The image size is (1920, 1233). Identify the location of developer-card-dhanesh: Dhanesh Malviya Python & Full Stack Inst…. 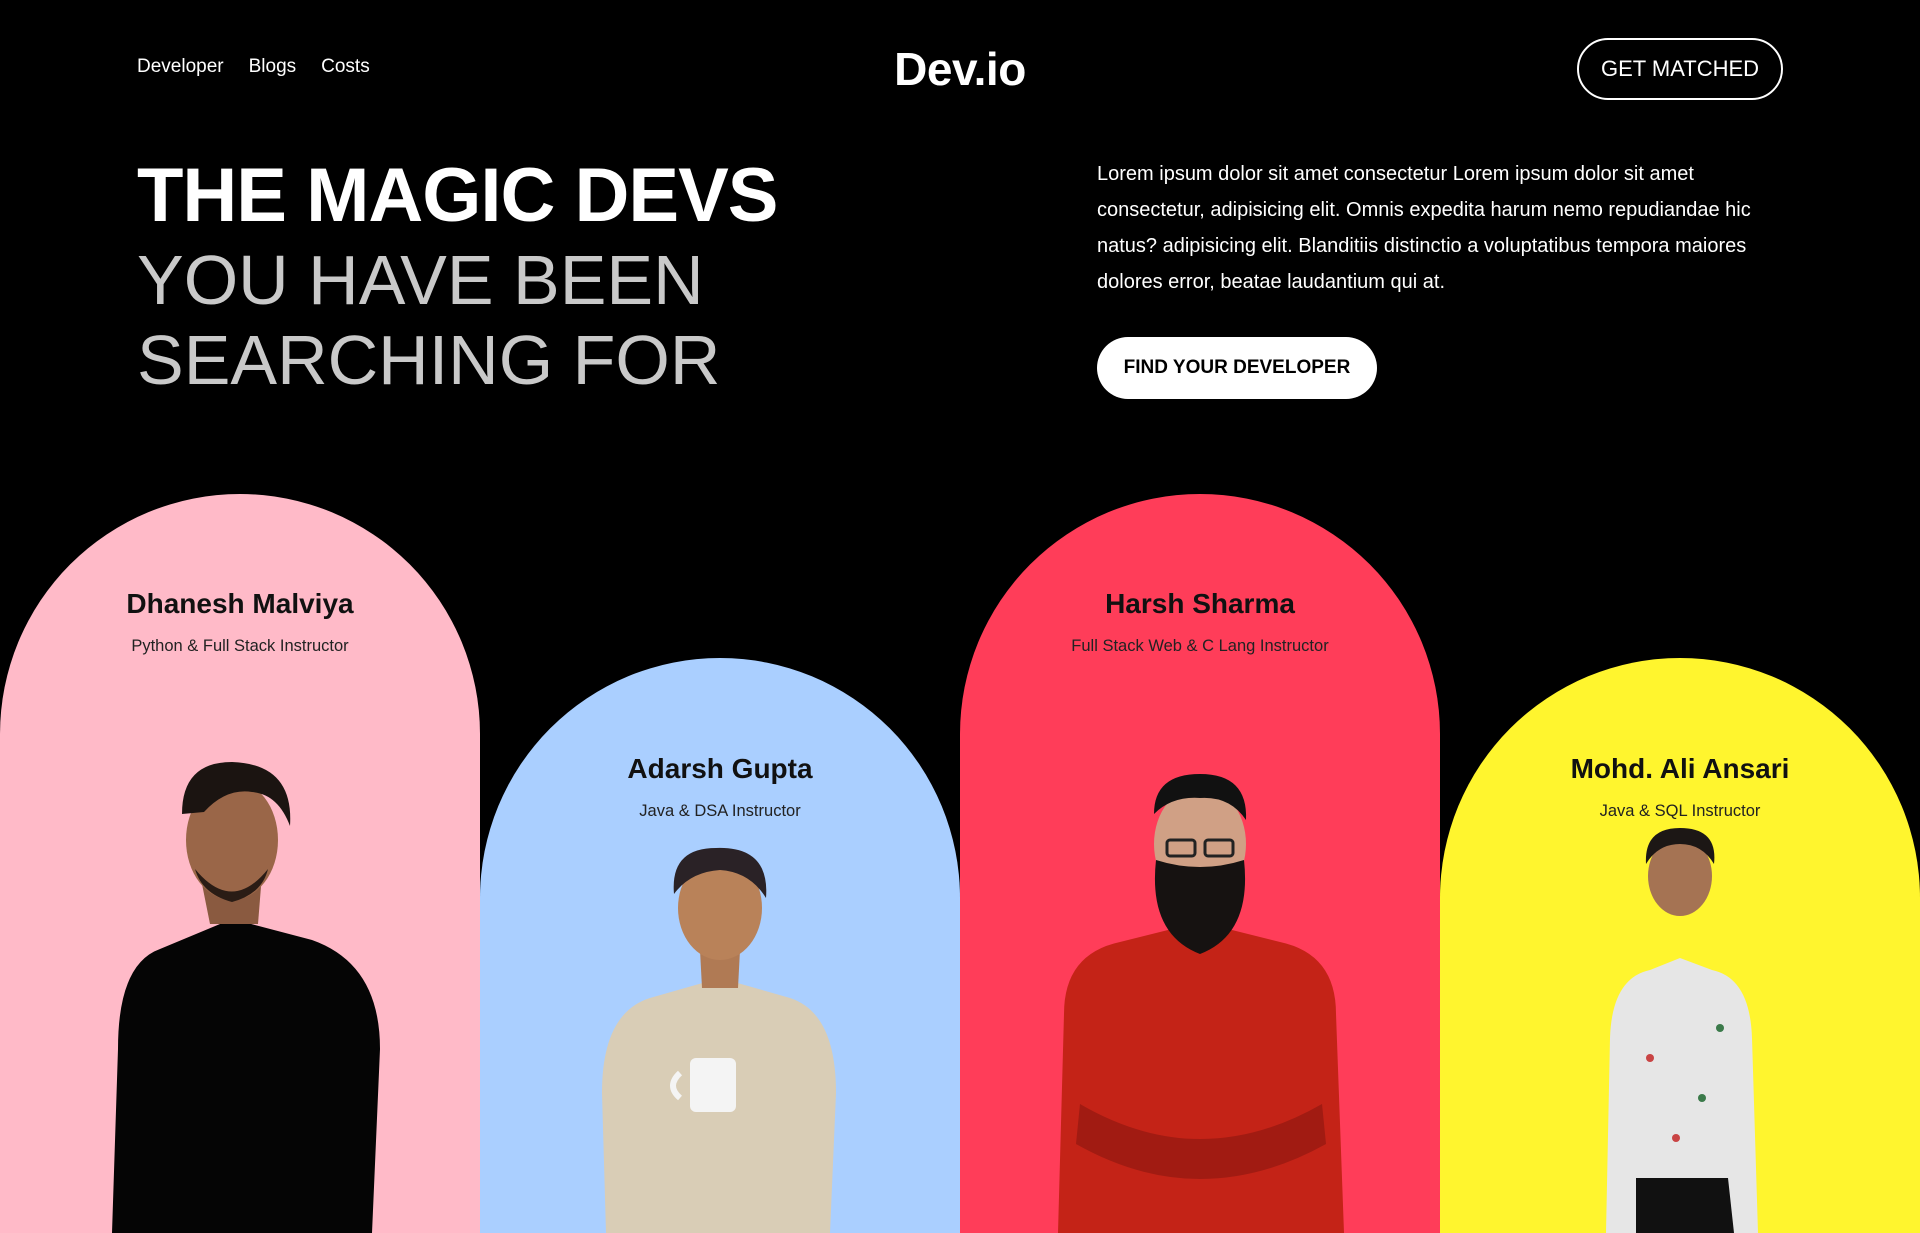
(240, 863).